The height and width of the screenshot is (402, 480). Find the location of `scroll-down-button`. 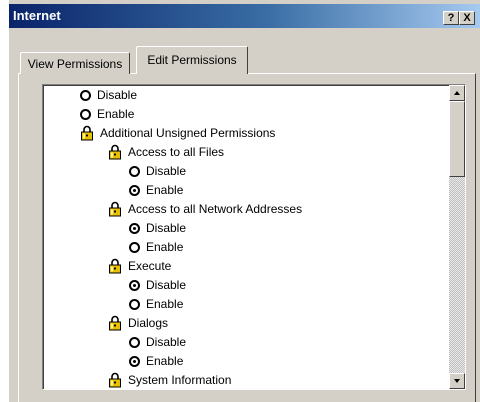

scroll-down-button is located at coordinates (457, 381).